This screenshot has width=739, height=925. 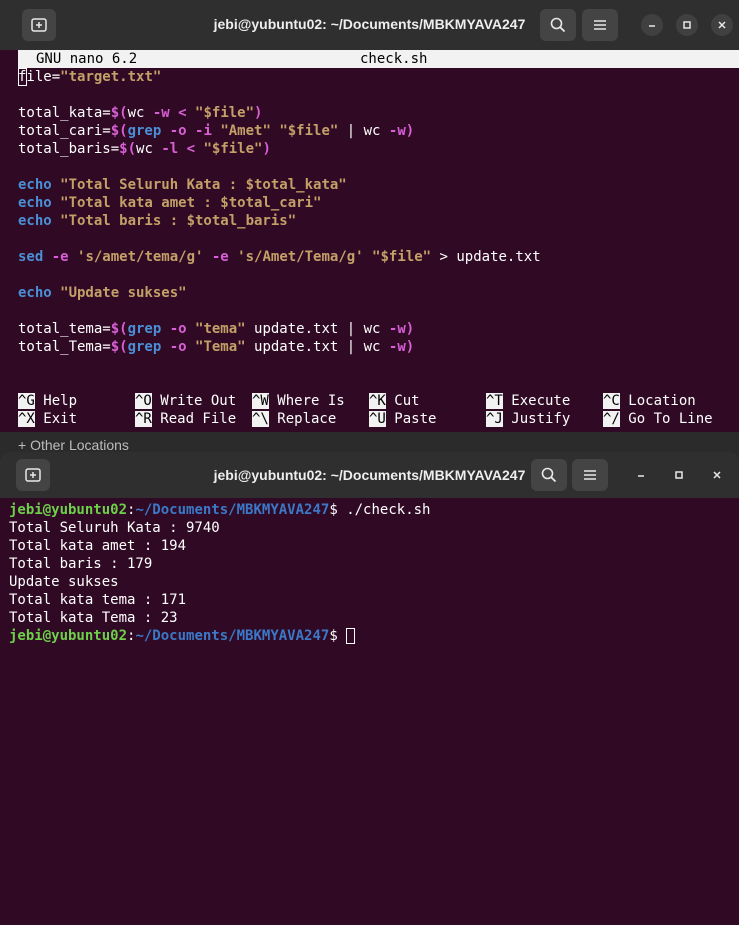 I want to click on code-token: "Amet", so click(x=245, y=131).